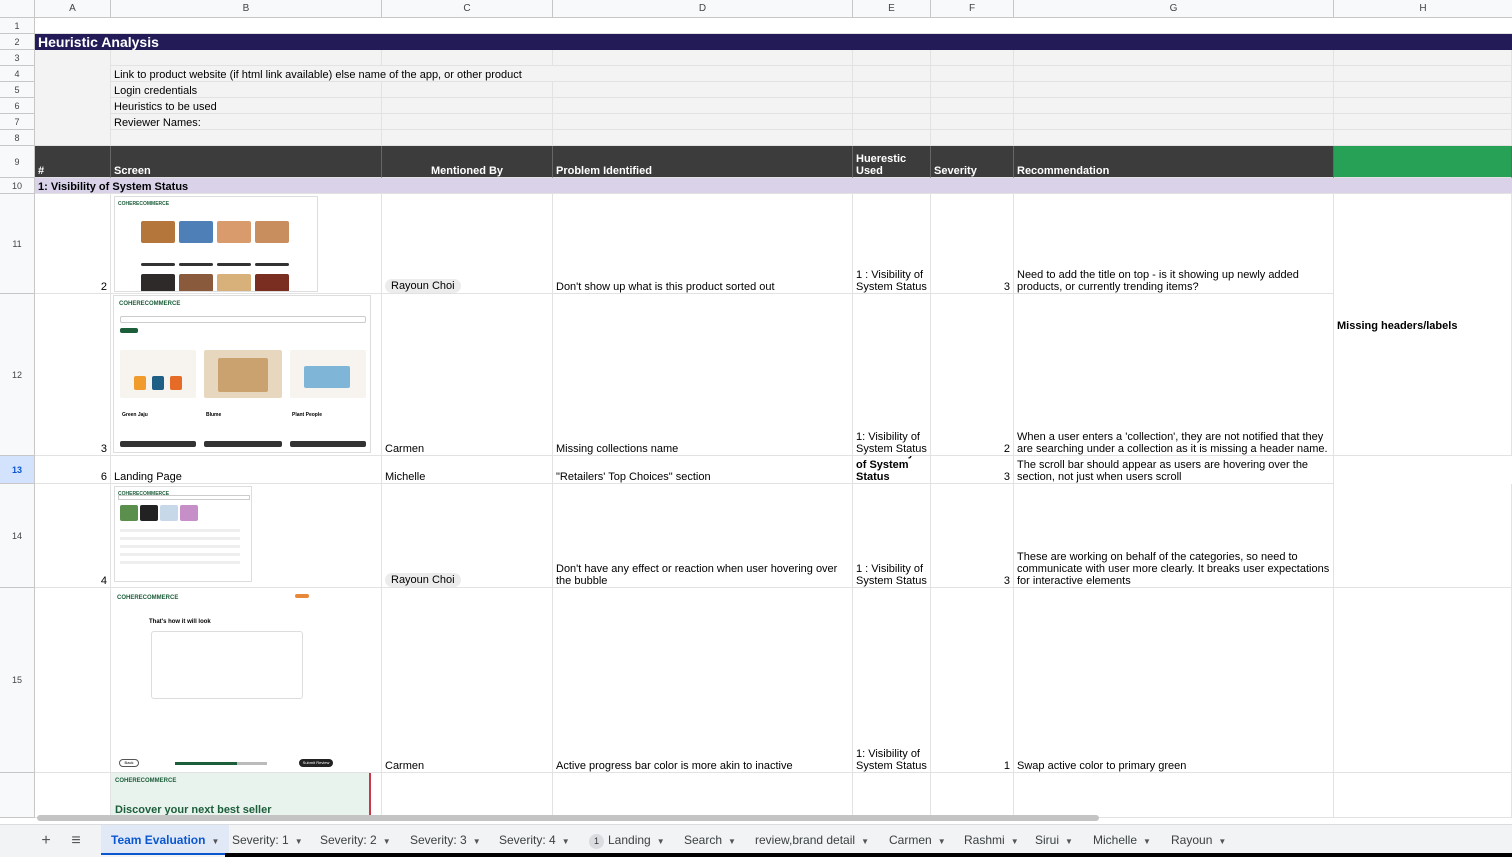 The image size is (1512, 857). Describe the element at coordinates (972, 680) in the screenshot. I see `severity-cell: 1` at that location.